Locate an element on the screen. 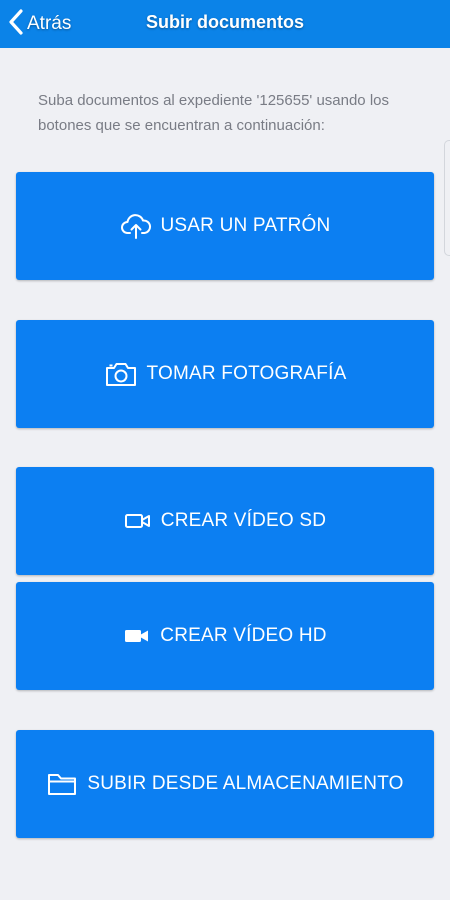  use-template-label: USAR UN PATRÓN is located at coordinates (245, 225).